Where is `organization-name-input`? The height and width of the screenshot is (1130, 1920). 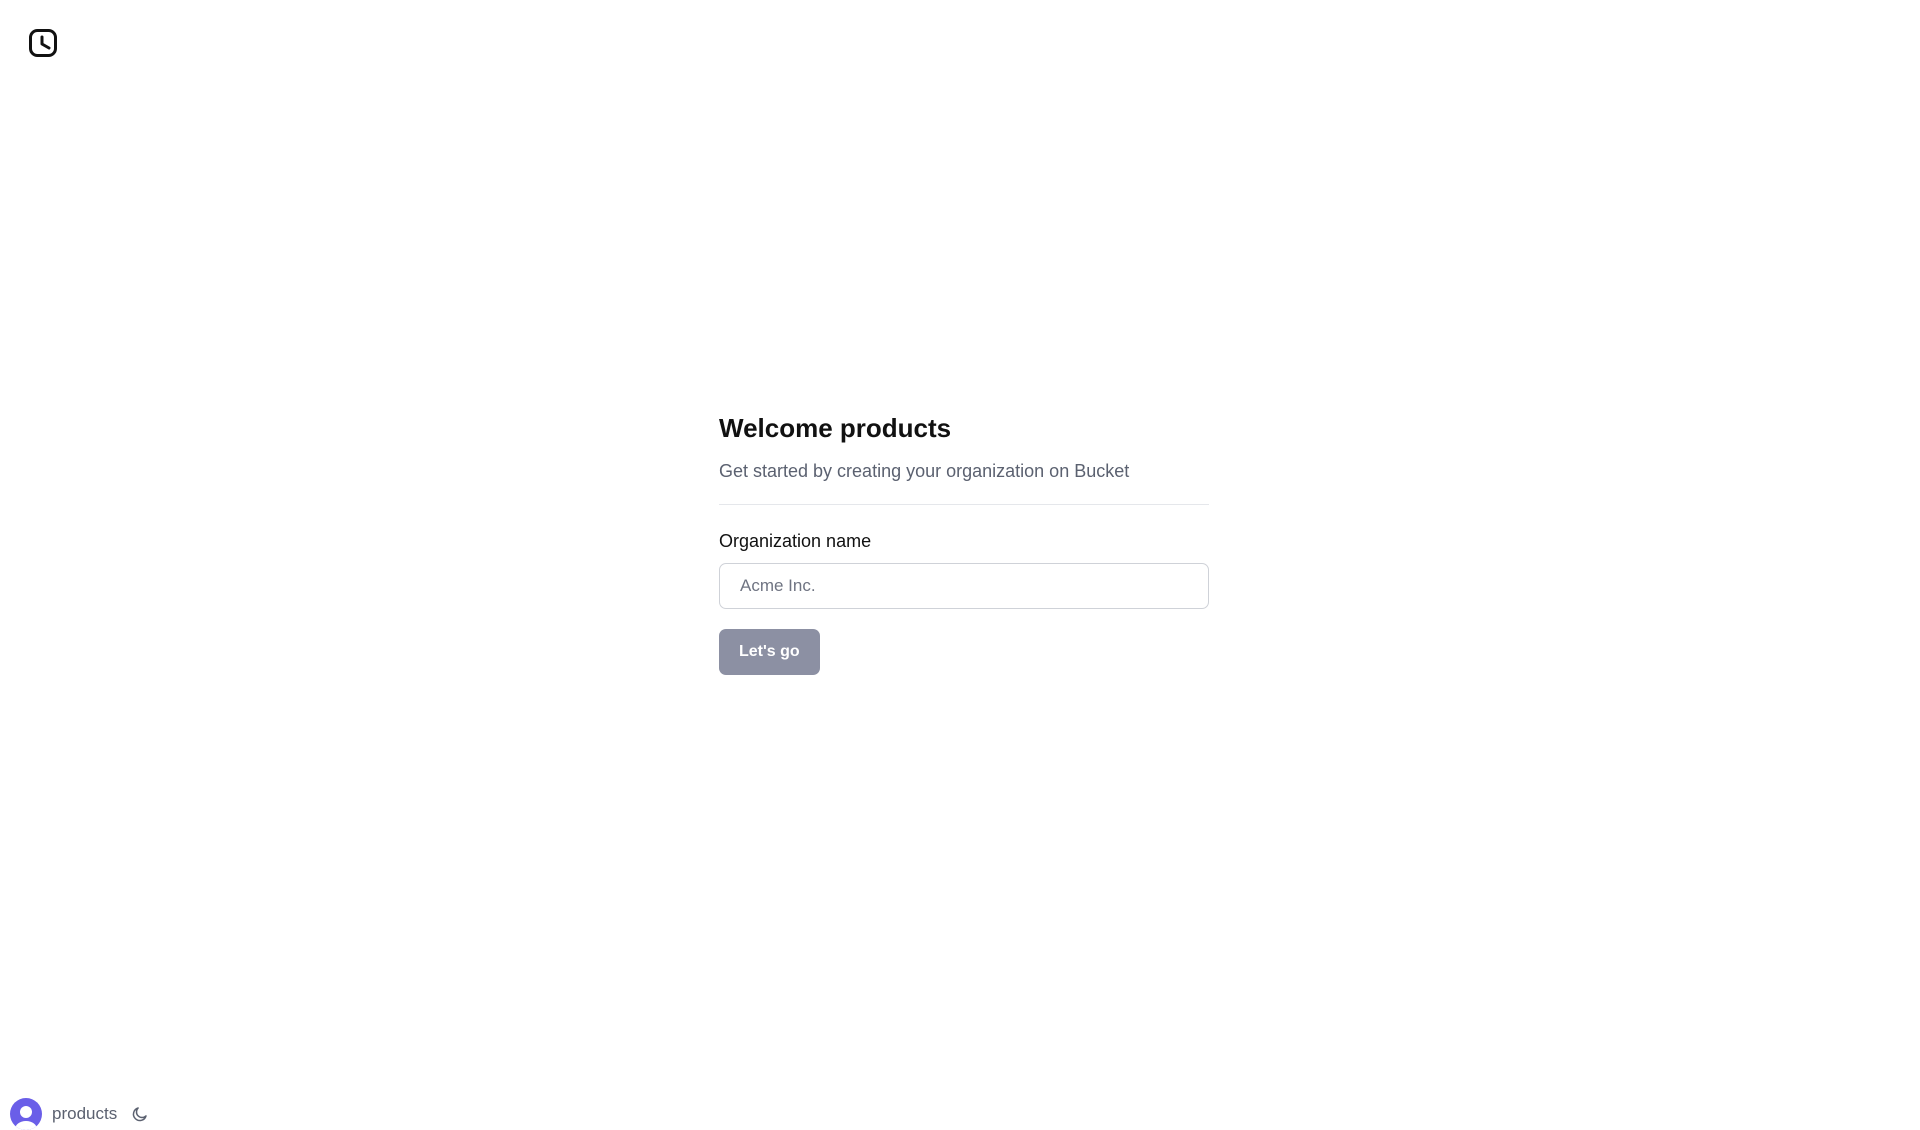
organization-name-input is located at coordinates (964, 586).